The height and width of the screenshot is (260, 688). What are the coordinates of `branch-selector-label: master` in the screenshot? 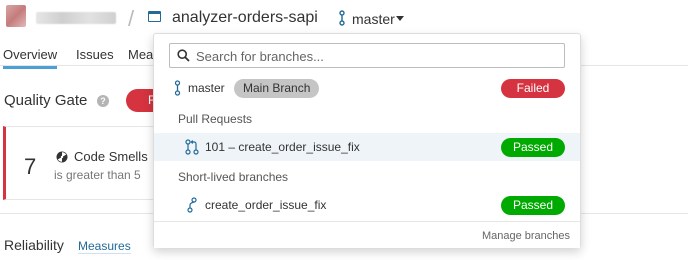 It's located at (373, 19).